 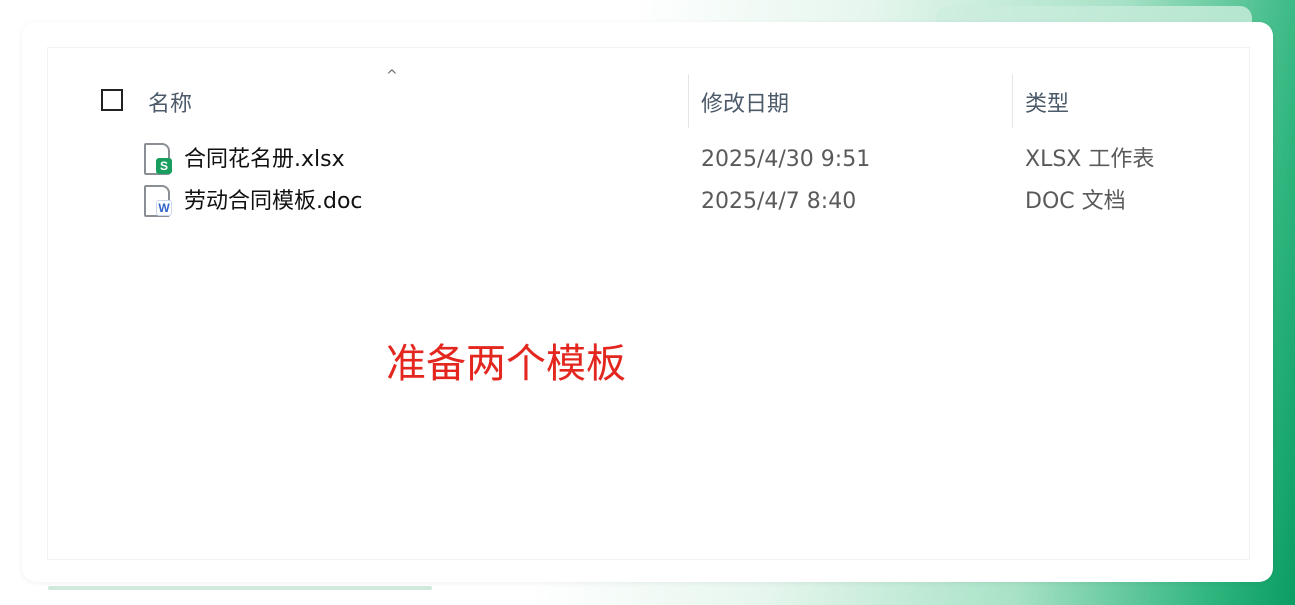 I want to click on spreadsheet-badge: S, so click(x=164, y=166).